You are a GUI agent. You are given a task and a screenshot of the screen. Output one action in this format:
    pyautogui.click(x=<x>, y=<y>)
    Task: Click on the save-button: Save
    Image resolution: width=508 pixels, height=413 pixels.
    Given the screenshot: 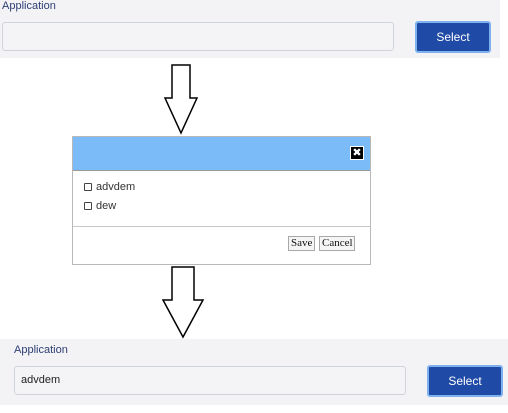 What is the action you would take?
    pyautogui.click(x=301, y=243)
    